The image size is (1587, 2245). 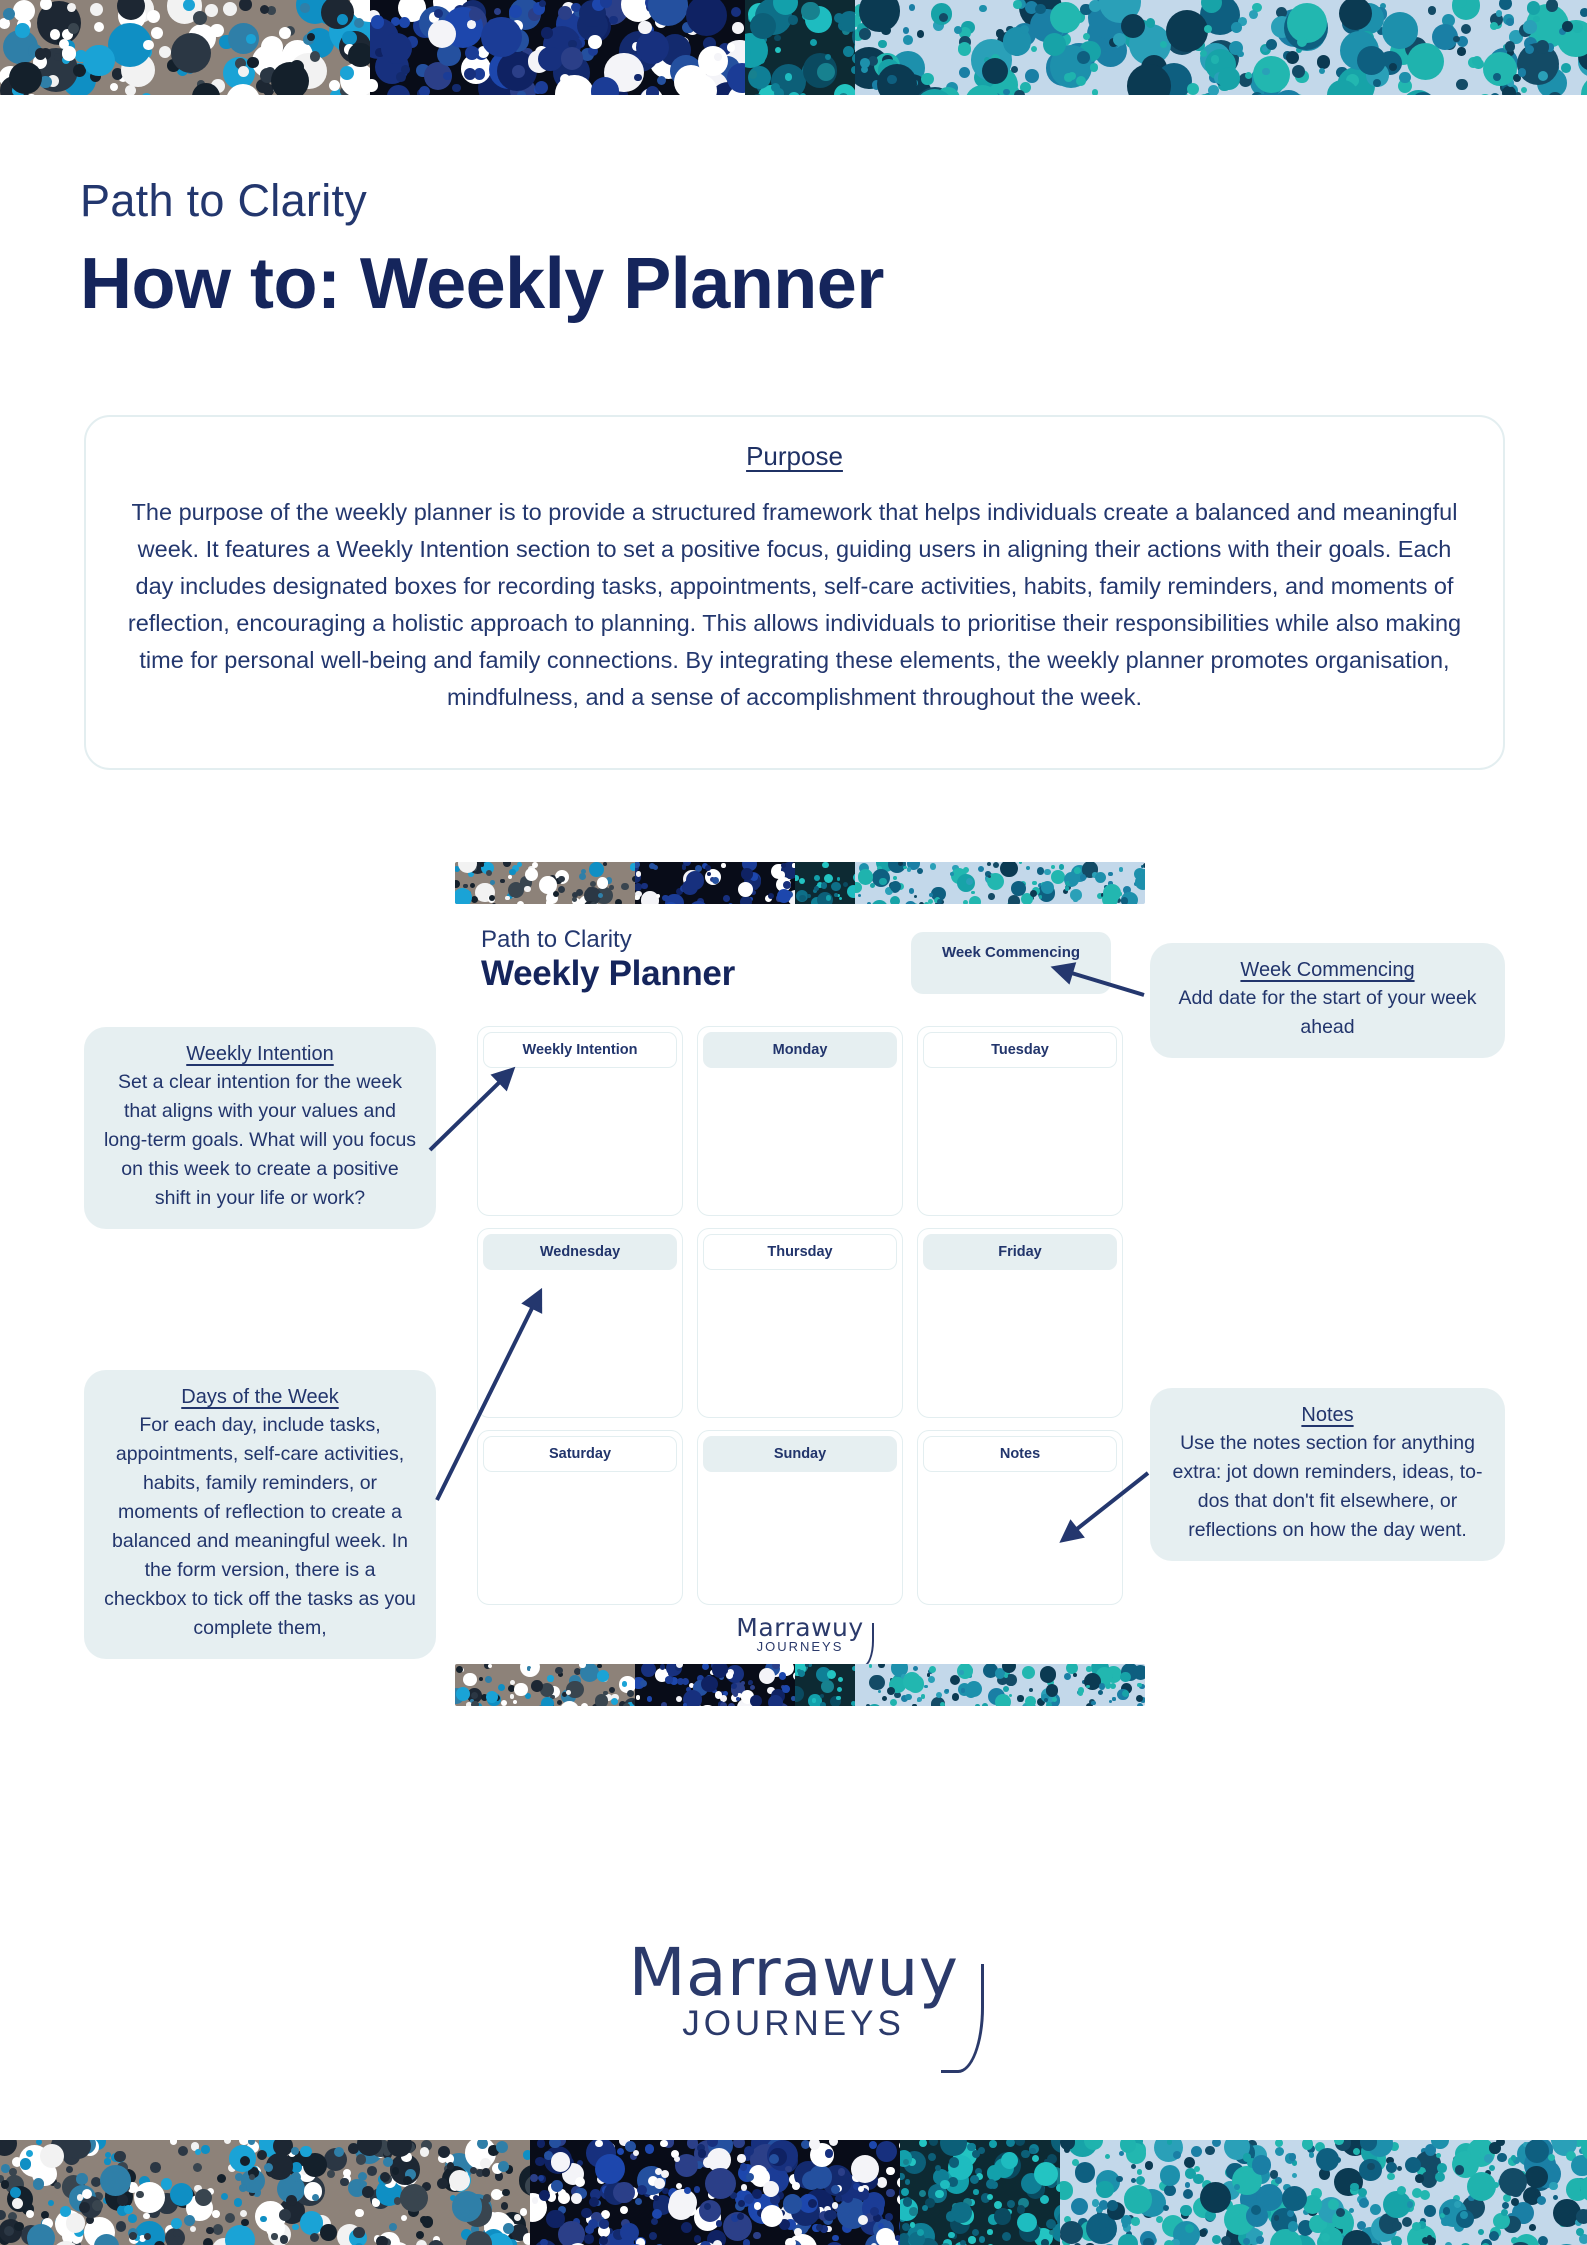 I want to click on band-panel-teal, so click(x=800, y=47).